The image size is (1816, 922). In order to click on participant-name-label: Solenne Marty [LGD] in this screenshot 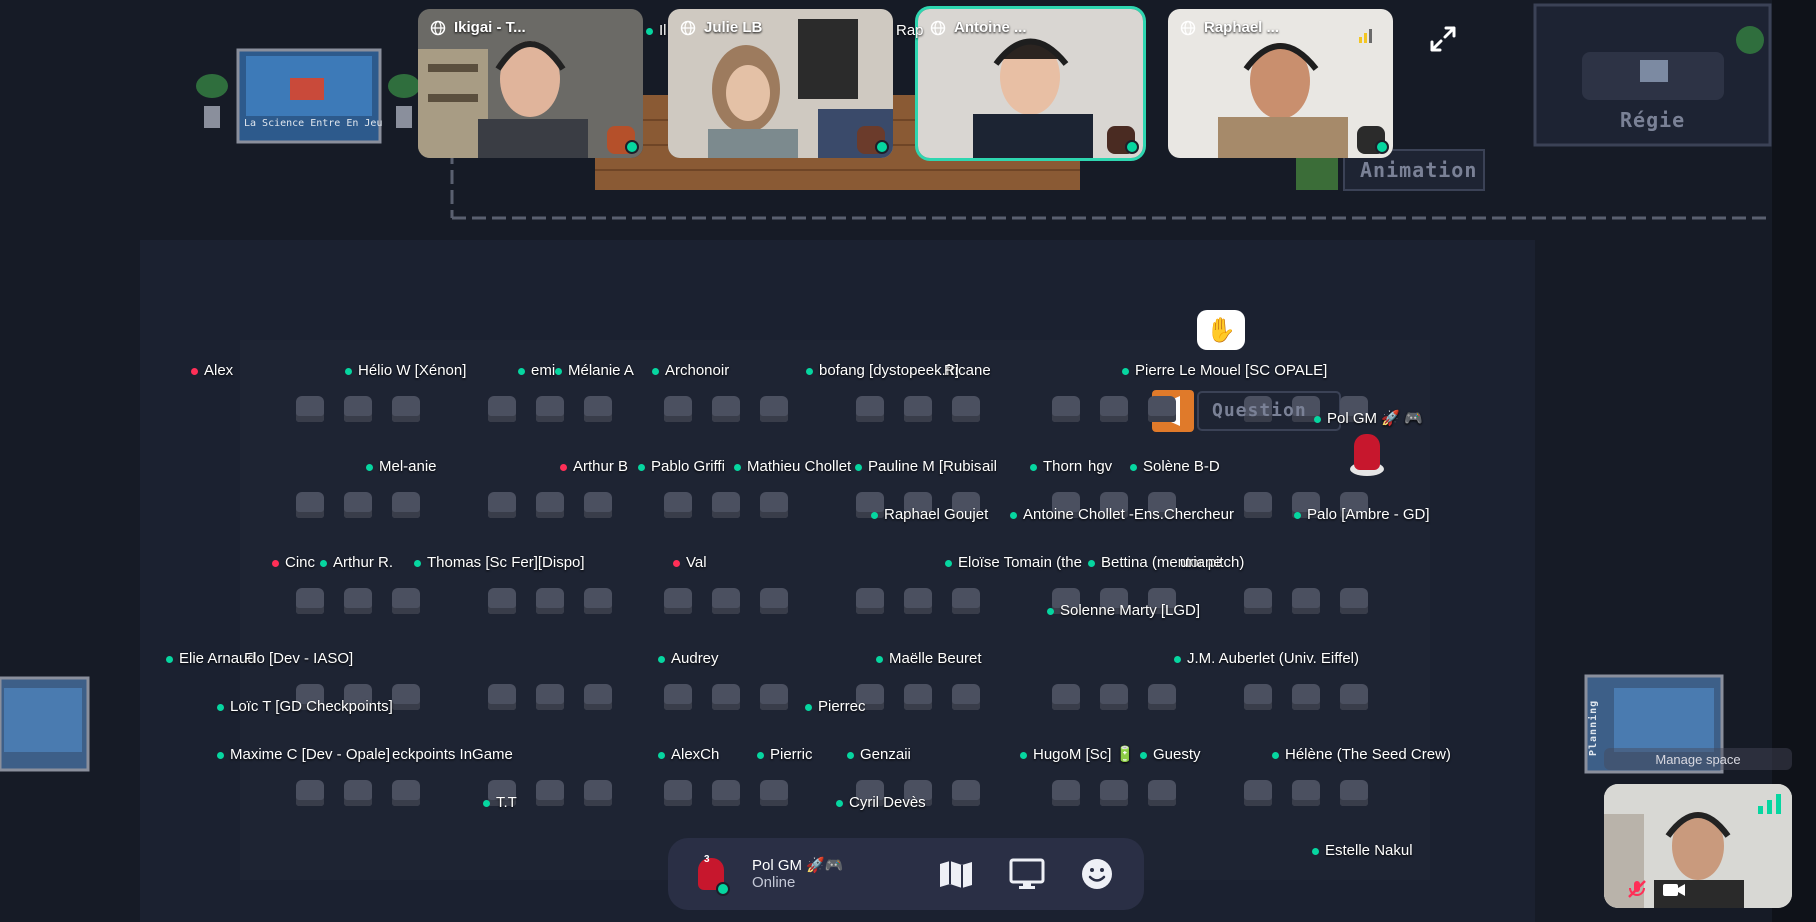, I will do `click(1123, 611)`.